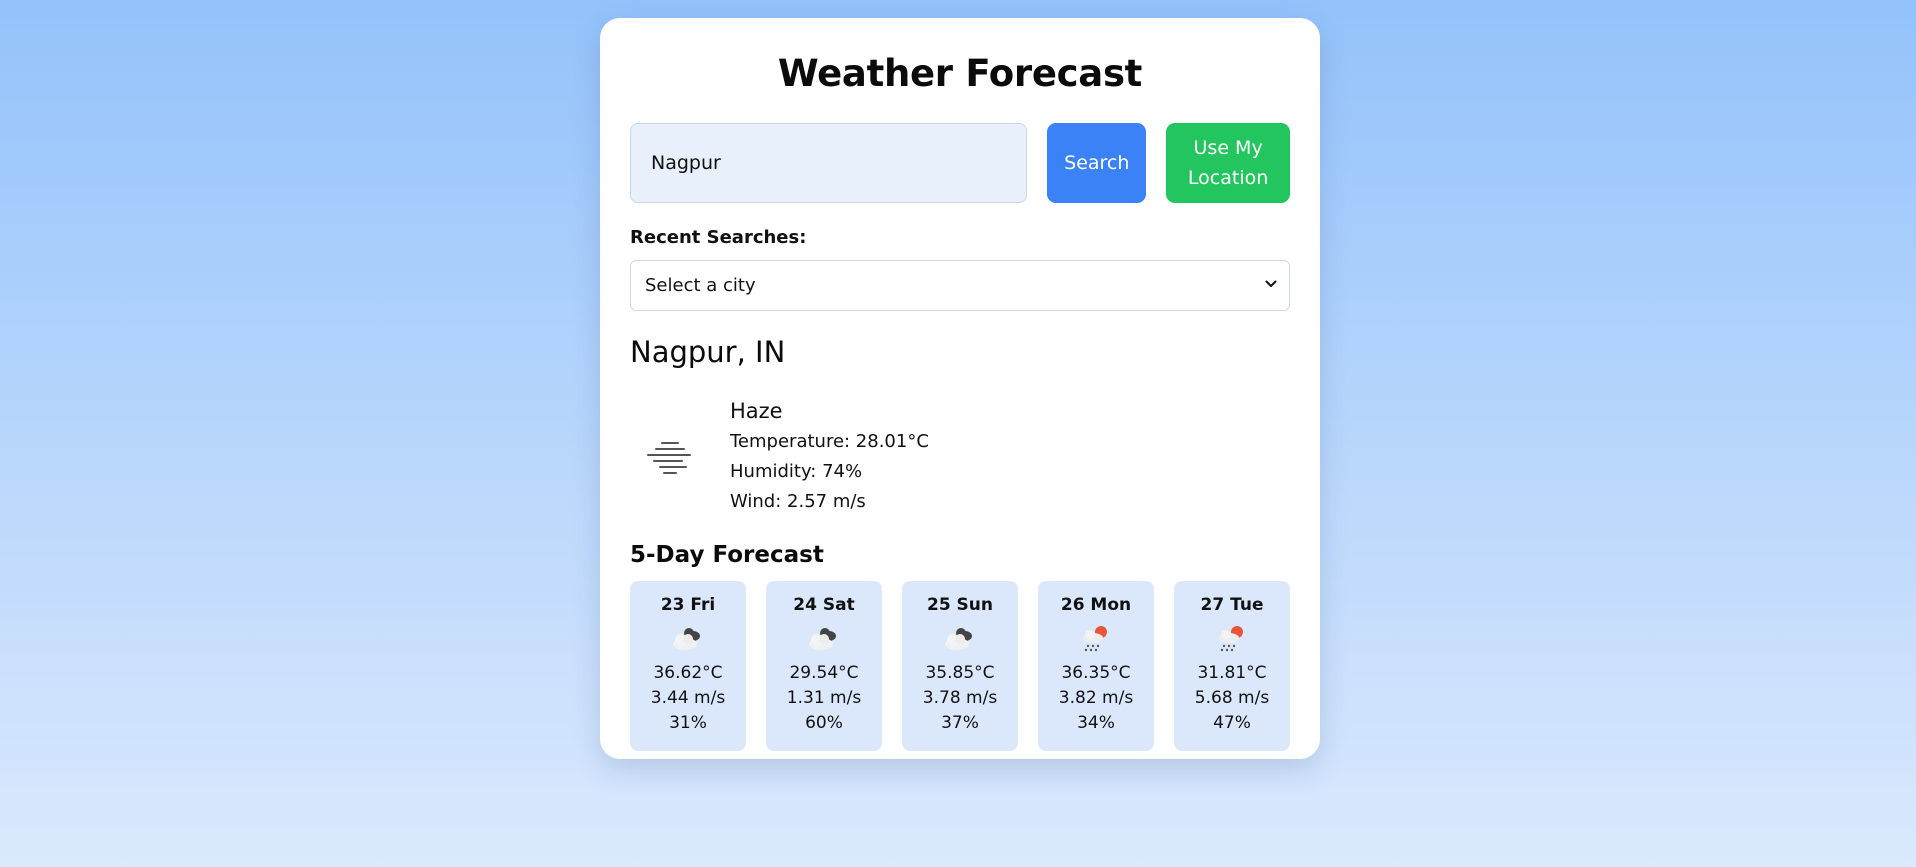 The image size is (1916, 867). I want to click on forecast-day-card: 25 Sun 35.85°C 3.78 m/s 37%, so click(960, 666).